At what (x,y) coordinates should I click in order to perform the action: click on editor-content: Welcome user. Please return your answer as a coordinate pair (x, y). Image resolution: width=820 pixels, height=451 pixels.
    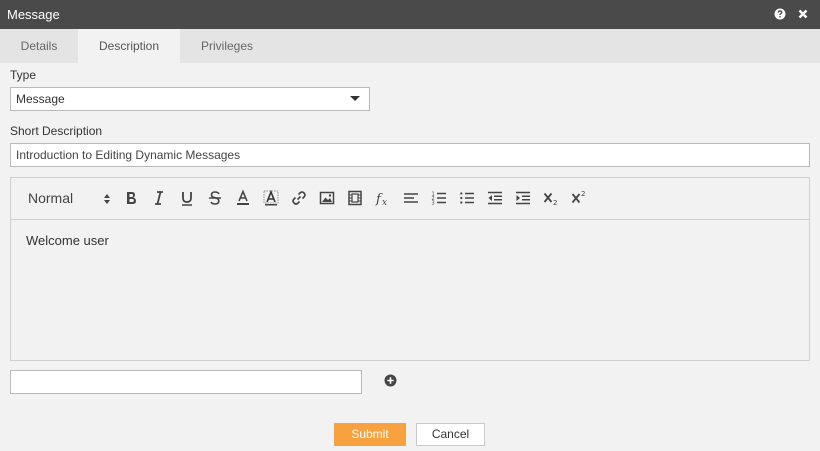
    Looking at the image, I should click on (67, 240).